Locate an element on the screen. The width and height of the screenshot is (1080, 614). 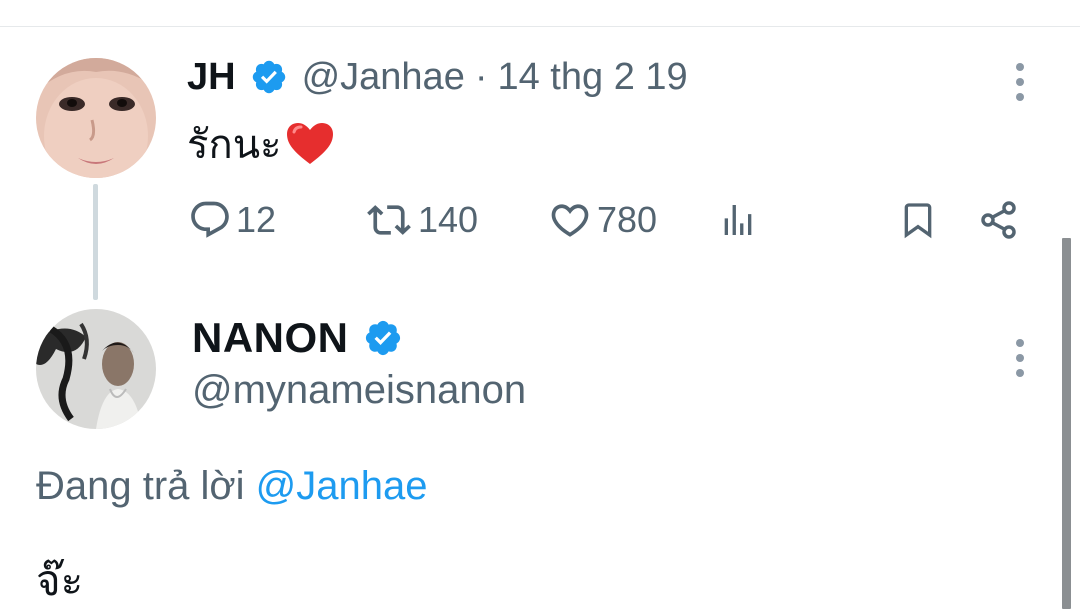
share-icon is located at coordinates (998, 220).